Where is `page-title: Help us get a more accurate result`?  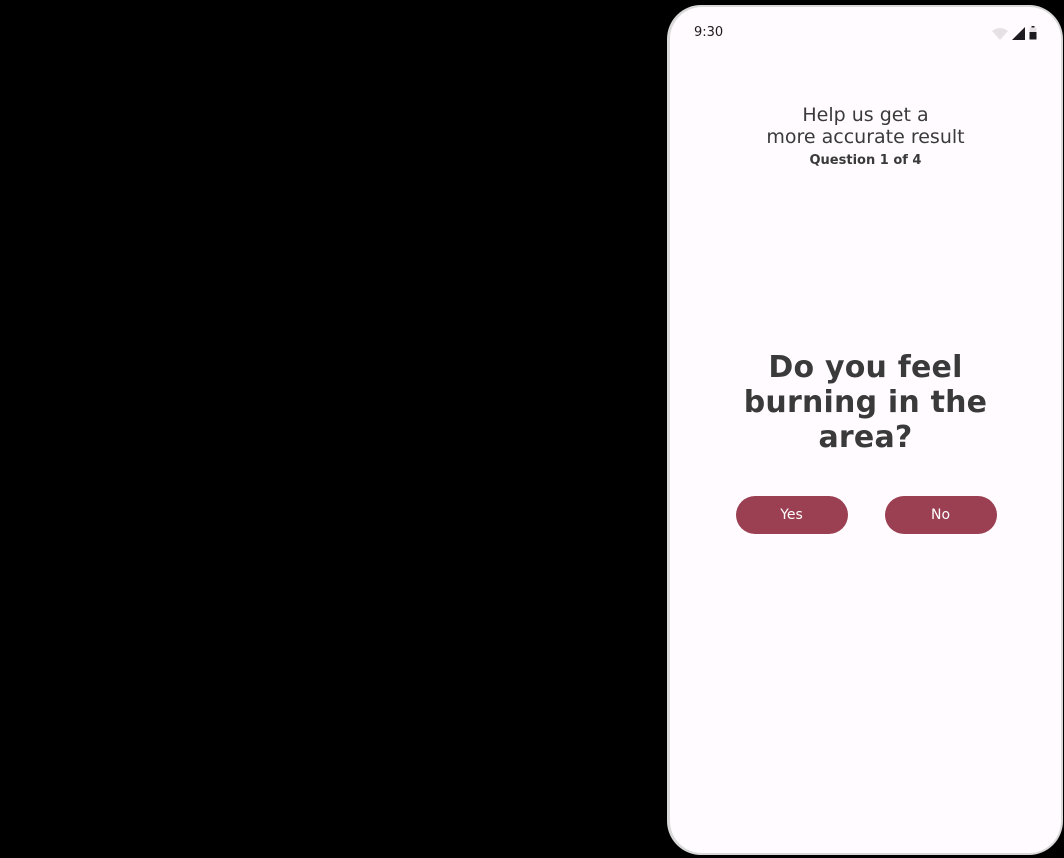 page-title: Help us get a more accurate result is located at coordinates (865, 126).